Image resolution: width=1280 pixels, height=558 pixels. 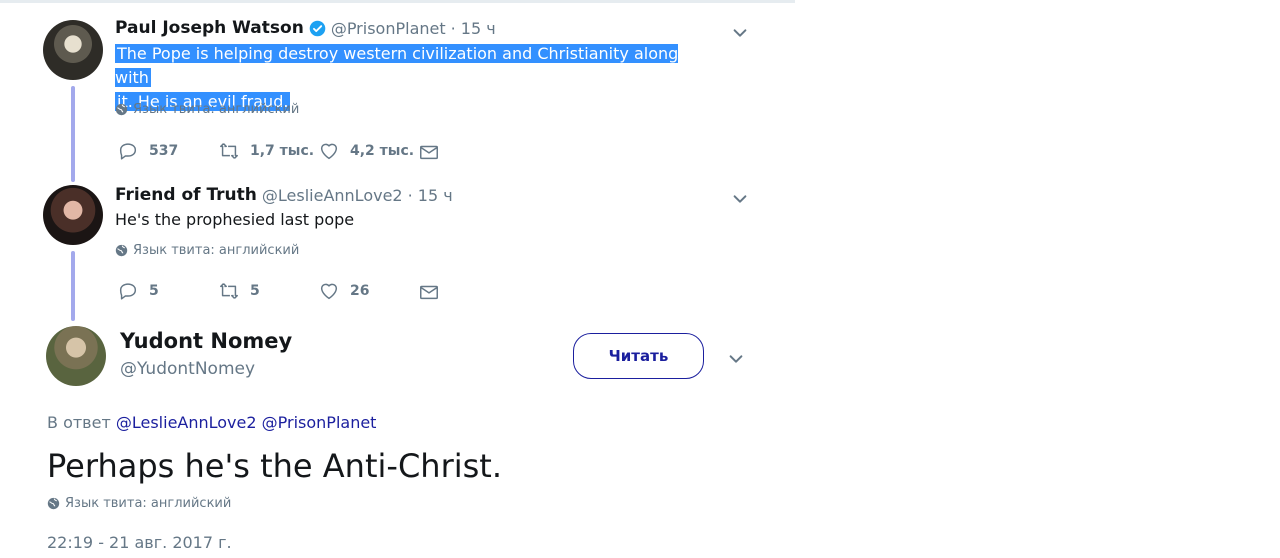 What do you see at coordinates (187, 369) in the screenshot?
I see `author-handle: @YudontNomey` at bounding box center [187, 369].